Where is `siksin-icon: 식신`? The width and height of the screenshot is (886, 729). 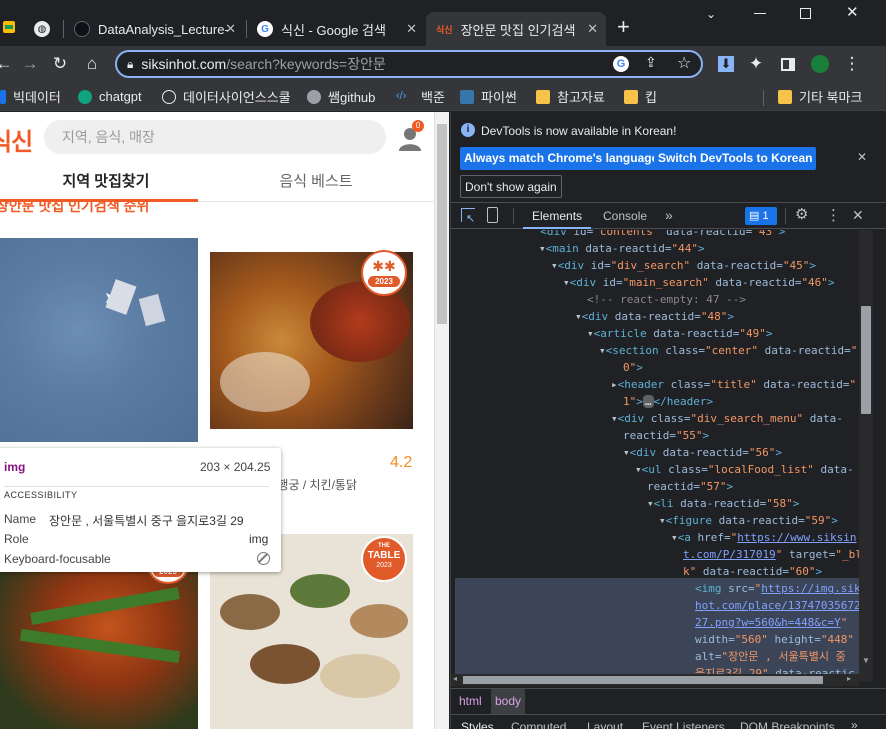 siksin-icon: 식신 is located at coordinates (444, 29).